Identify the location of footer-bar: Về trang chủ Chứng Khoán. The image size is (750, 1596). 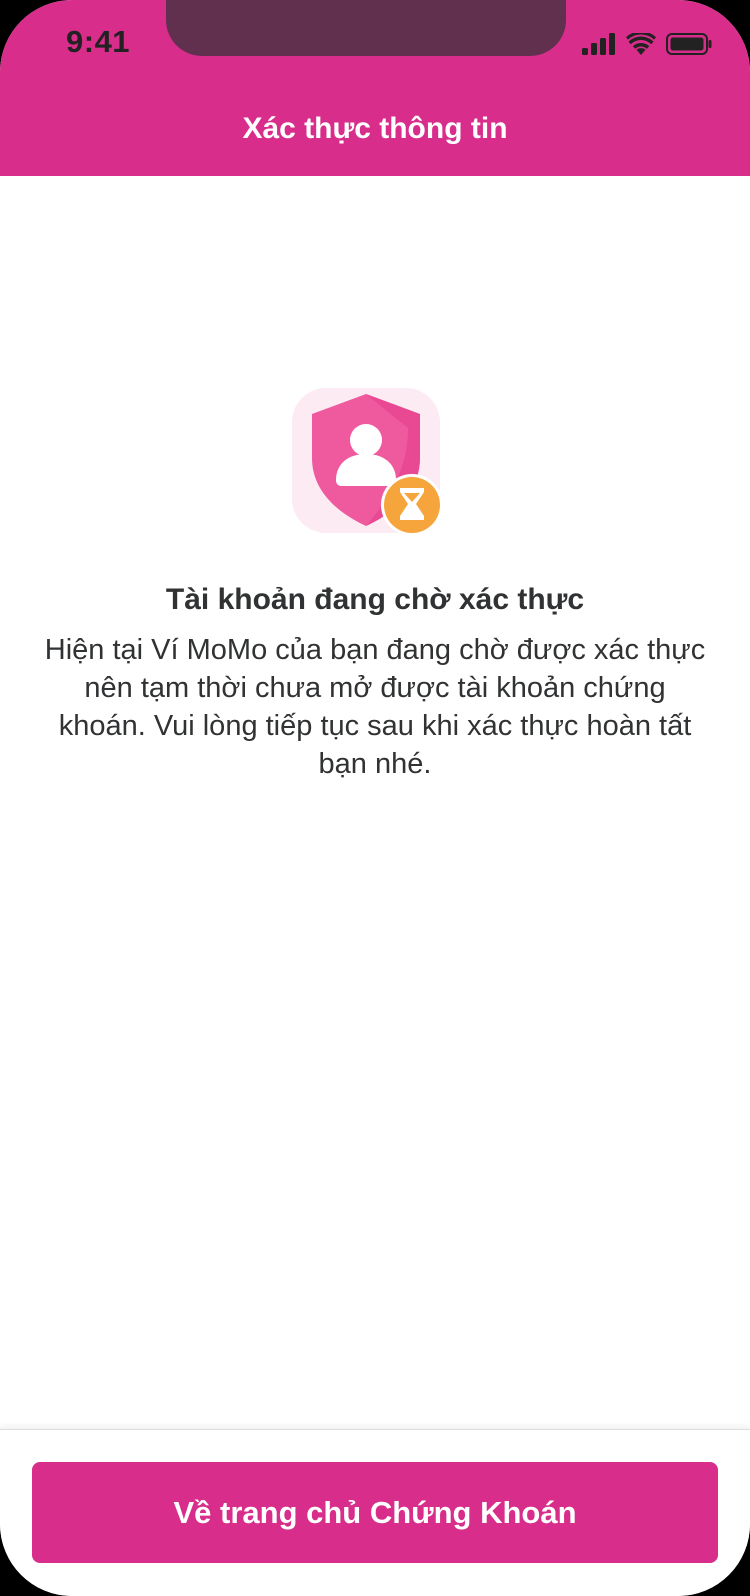
(375, 1512).